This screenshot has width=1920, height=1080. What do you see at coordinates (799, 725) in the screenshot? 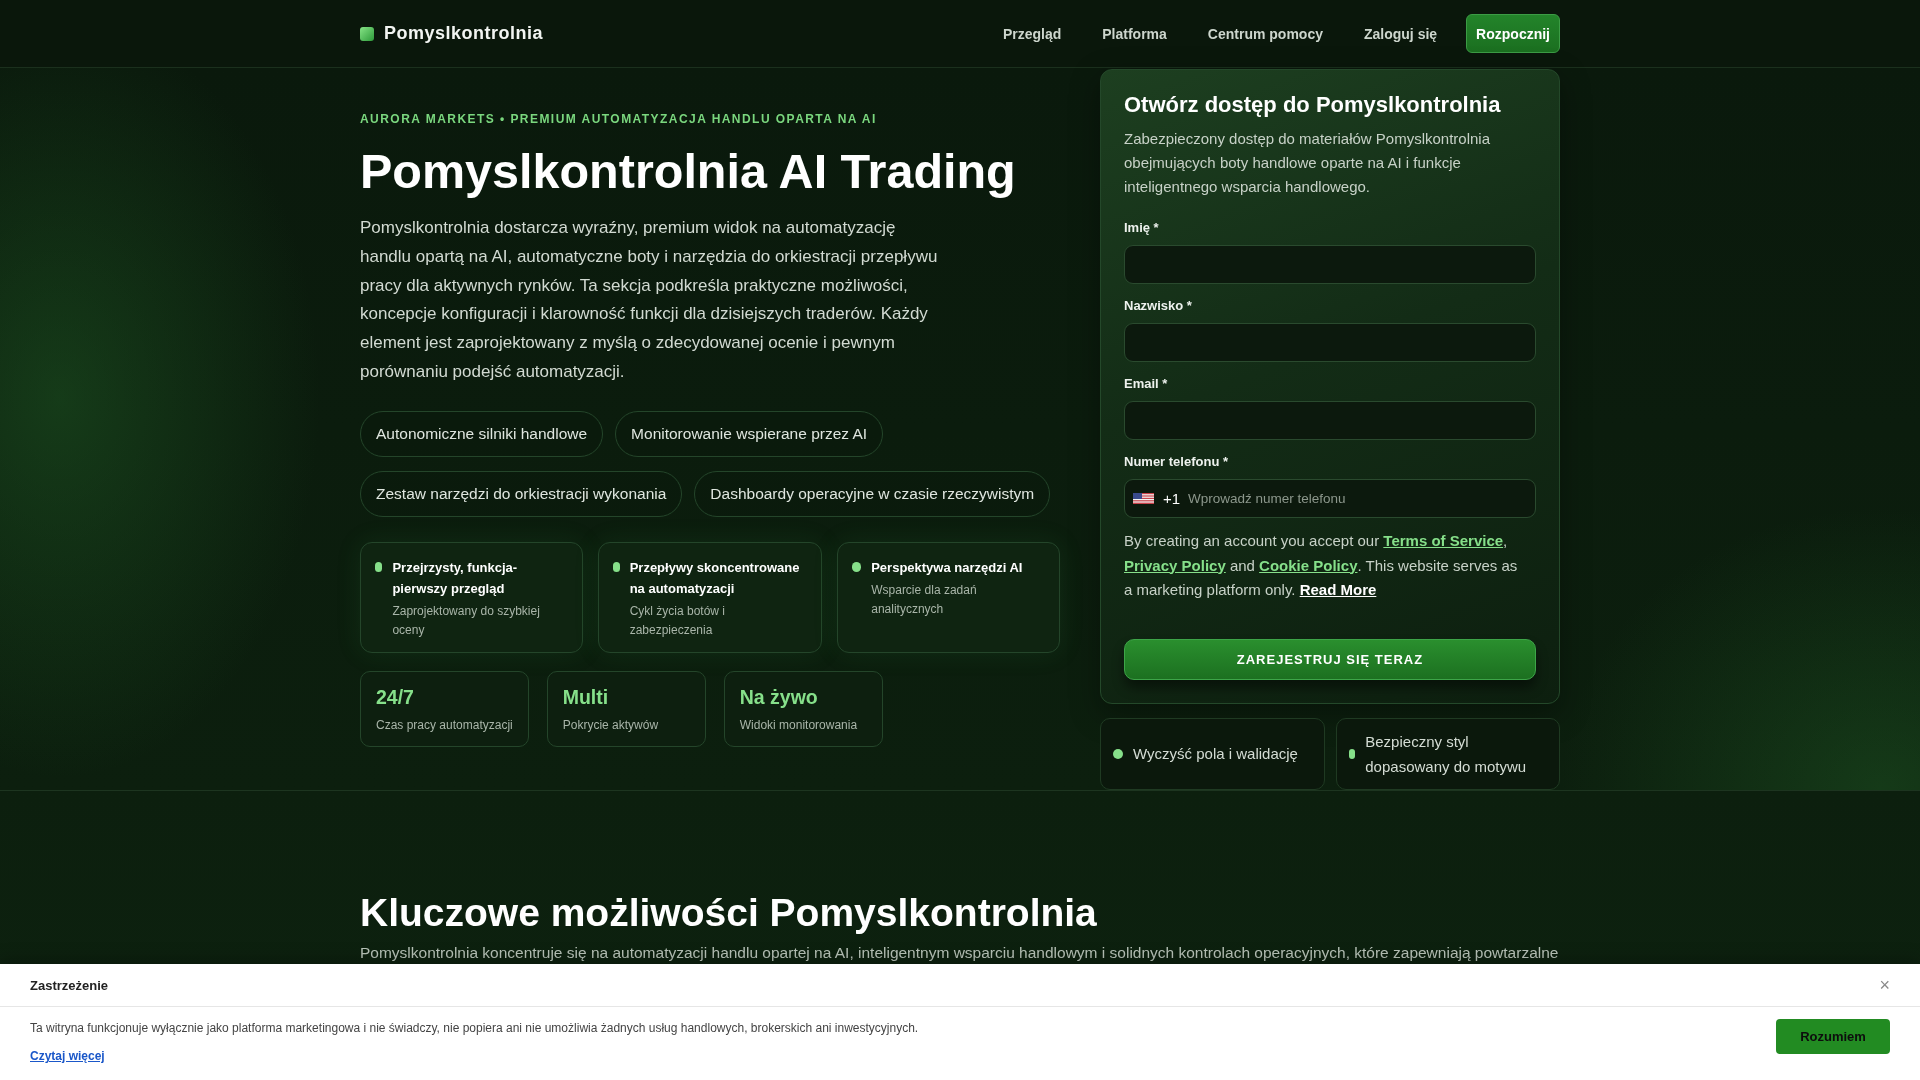
I see `stat-label: Widoki monitorowania` at bounding box center [799, 725].